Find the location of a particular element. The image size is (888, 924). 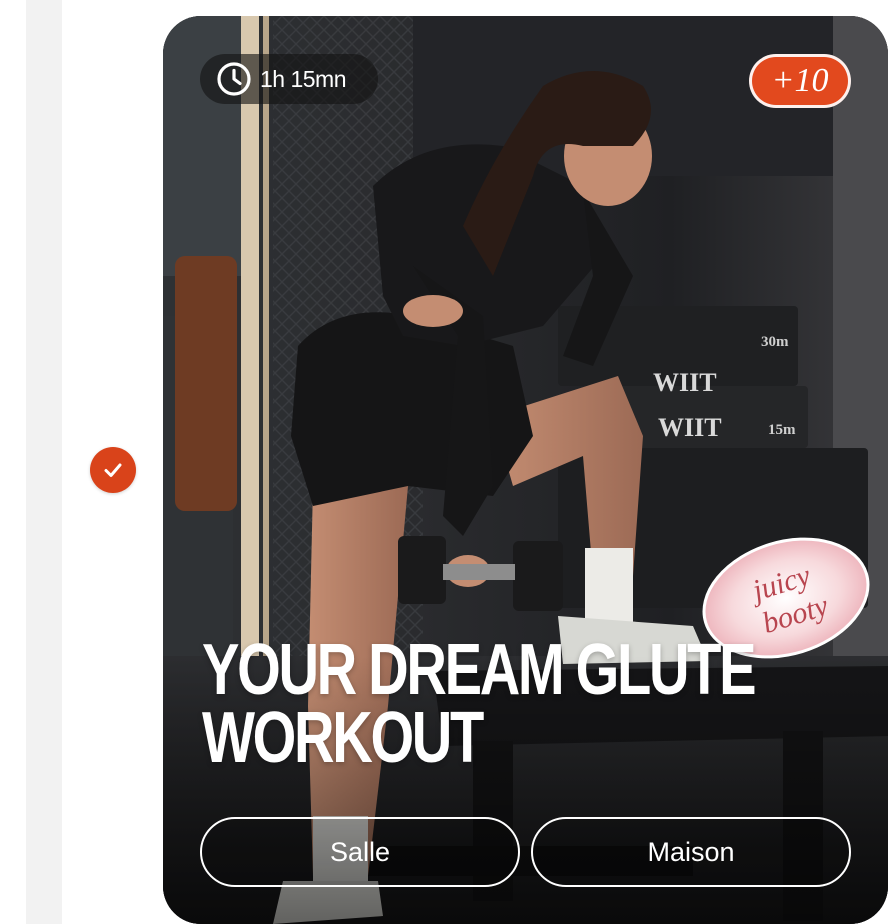

equipment-weight-1: 30m is located at coordinates (775, 342).